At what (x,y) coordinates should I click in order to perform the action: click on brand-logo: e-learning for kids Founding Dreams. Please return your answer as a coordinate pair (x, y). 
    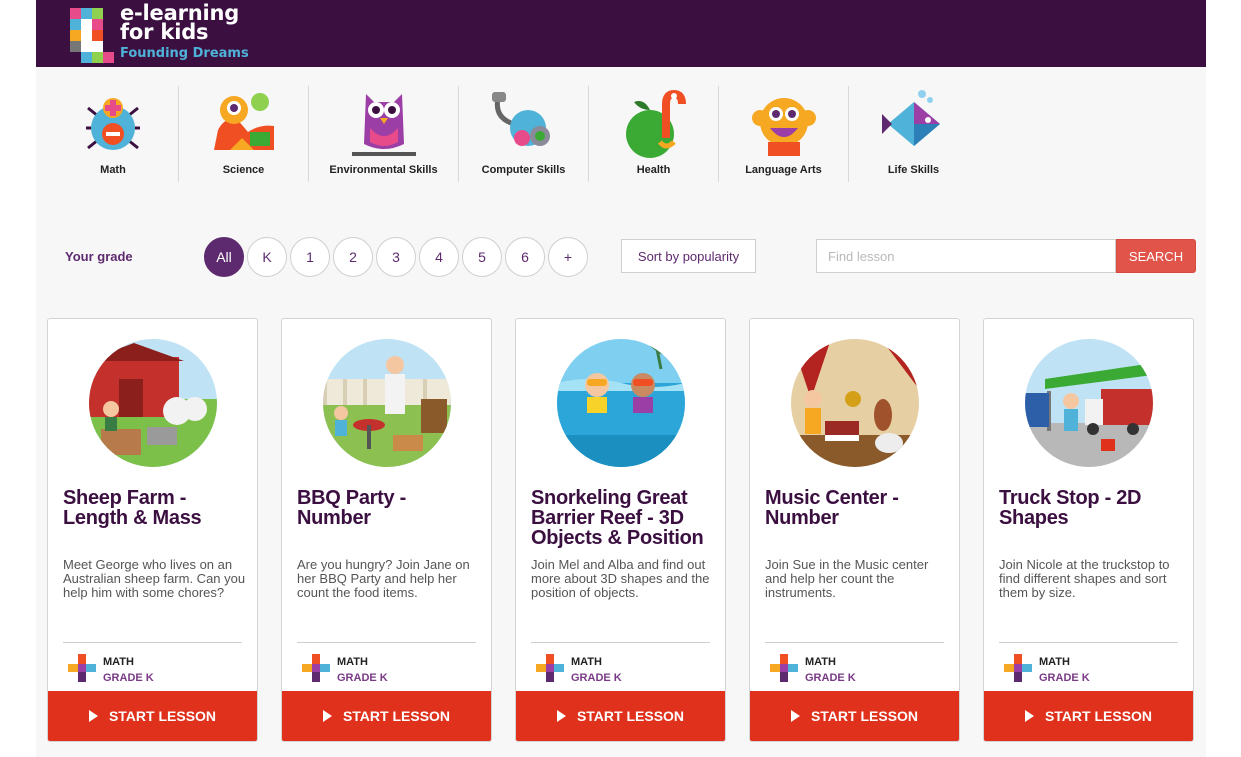
    Looking at the image, I should click on (160, 33).